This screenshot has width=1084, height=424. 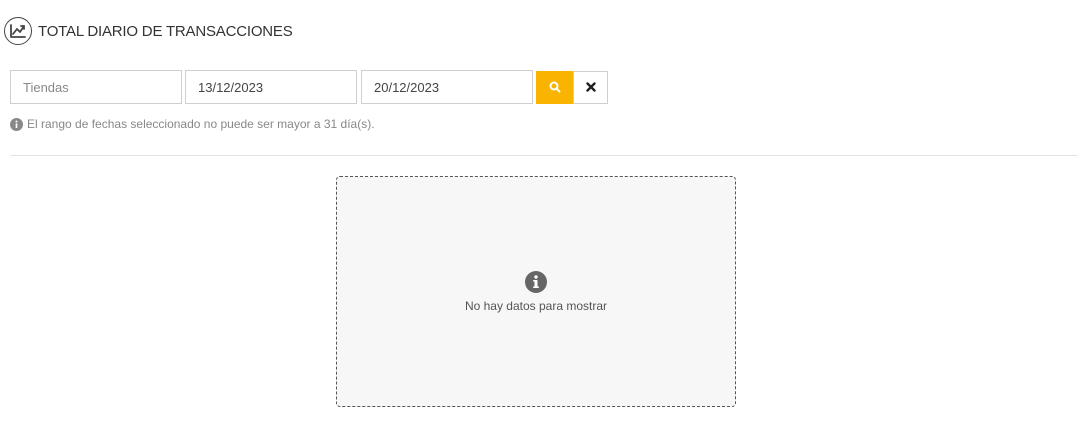 I want to click on search-icon, so click(x=554, y=87).